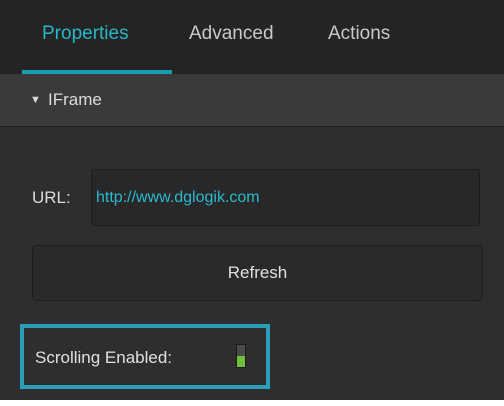 This screenshot has height=406, width=504. I want to click on section-title: IFrame, so click(75, 99).